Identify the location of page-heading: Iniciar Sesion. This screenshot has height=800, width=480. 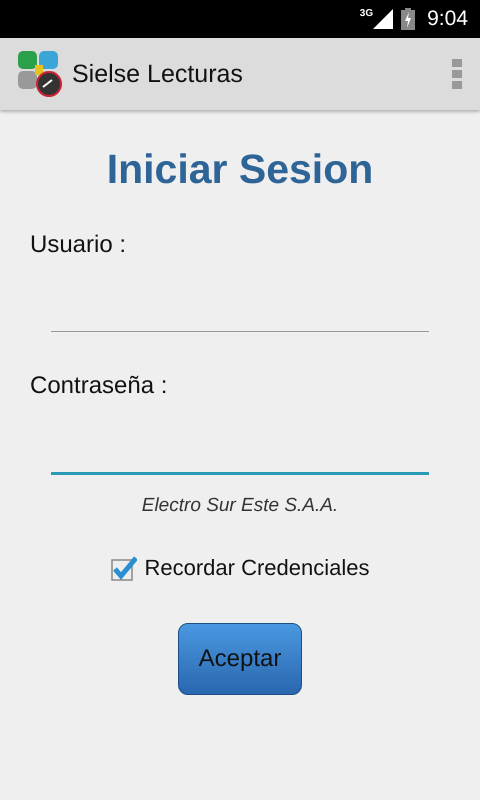
(240, 169).